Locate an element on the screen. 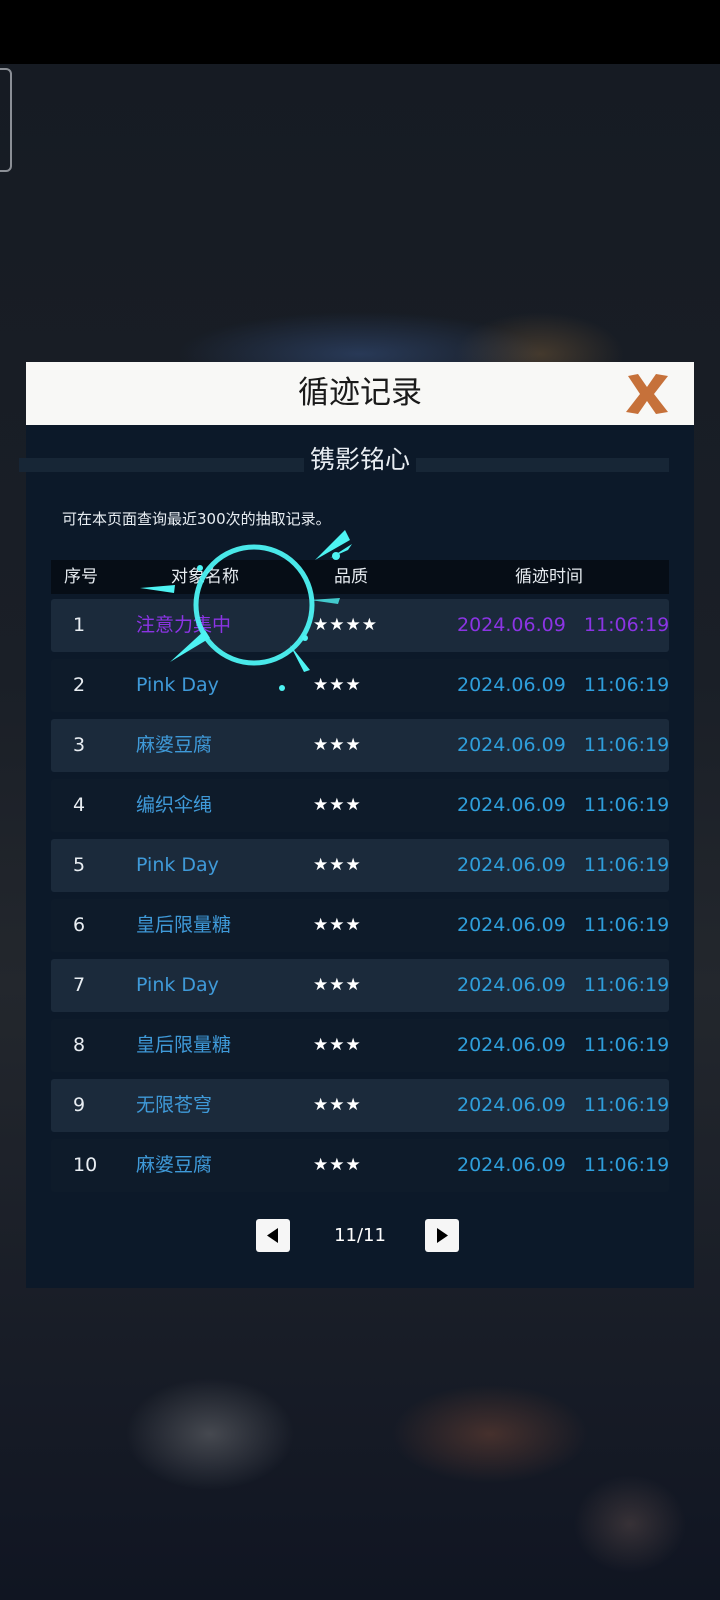 The height and width of the screenshot is (1600, 720). close-button is located at coordinates (647, 394).